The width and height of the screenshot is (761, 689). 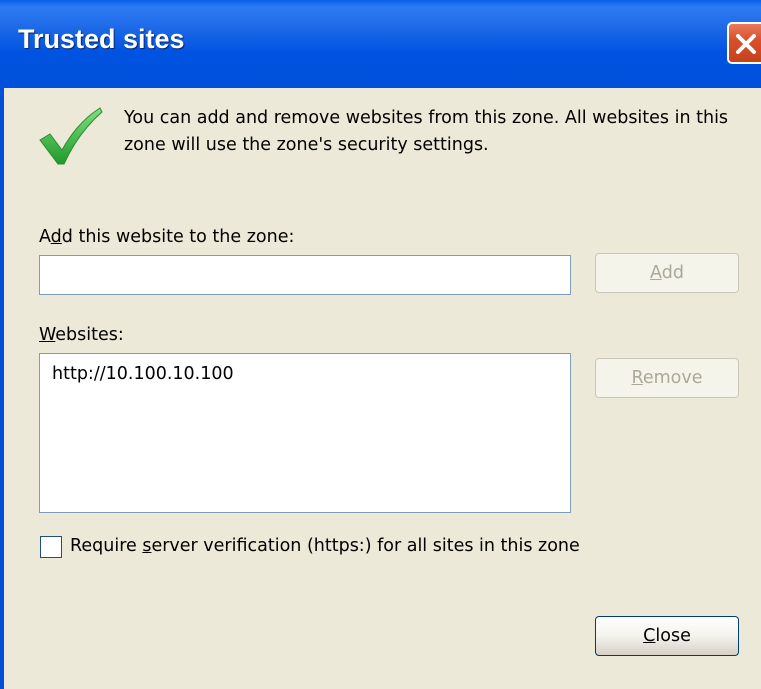 What do you see at coordinates (71, 136) in the screenshot?
I see `checkmark-icon` at bounding box center [71, 136].